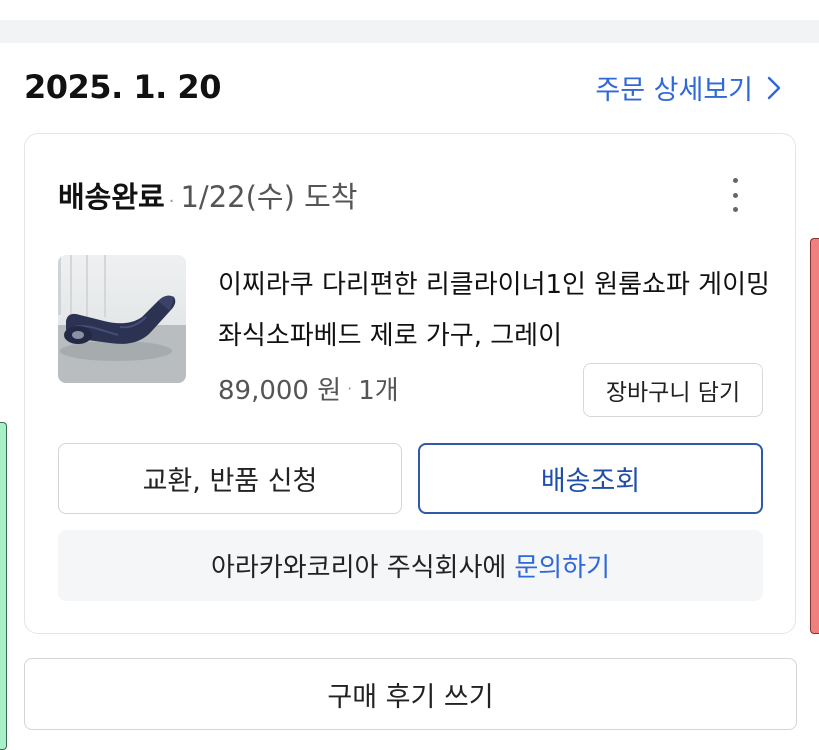 The width and height of the screenshot is (819, 750). I want to click on section-divider, so click(409, 31).